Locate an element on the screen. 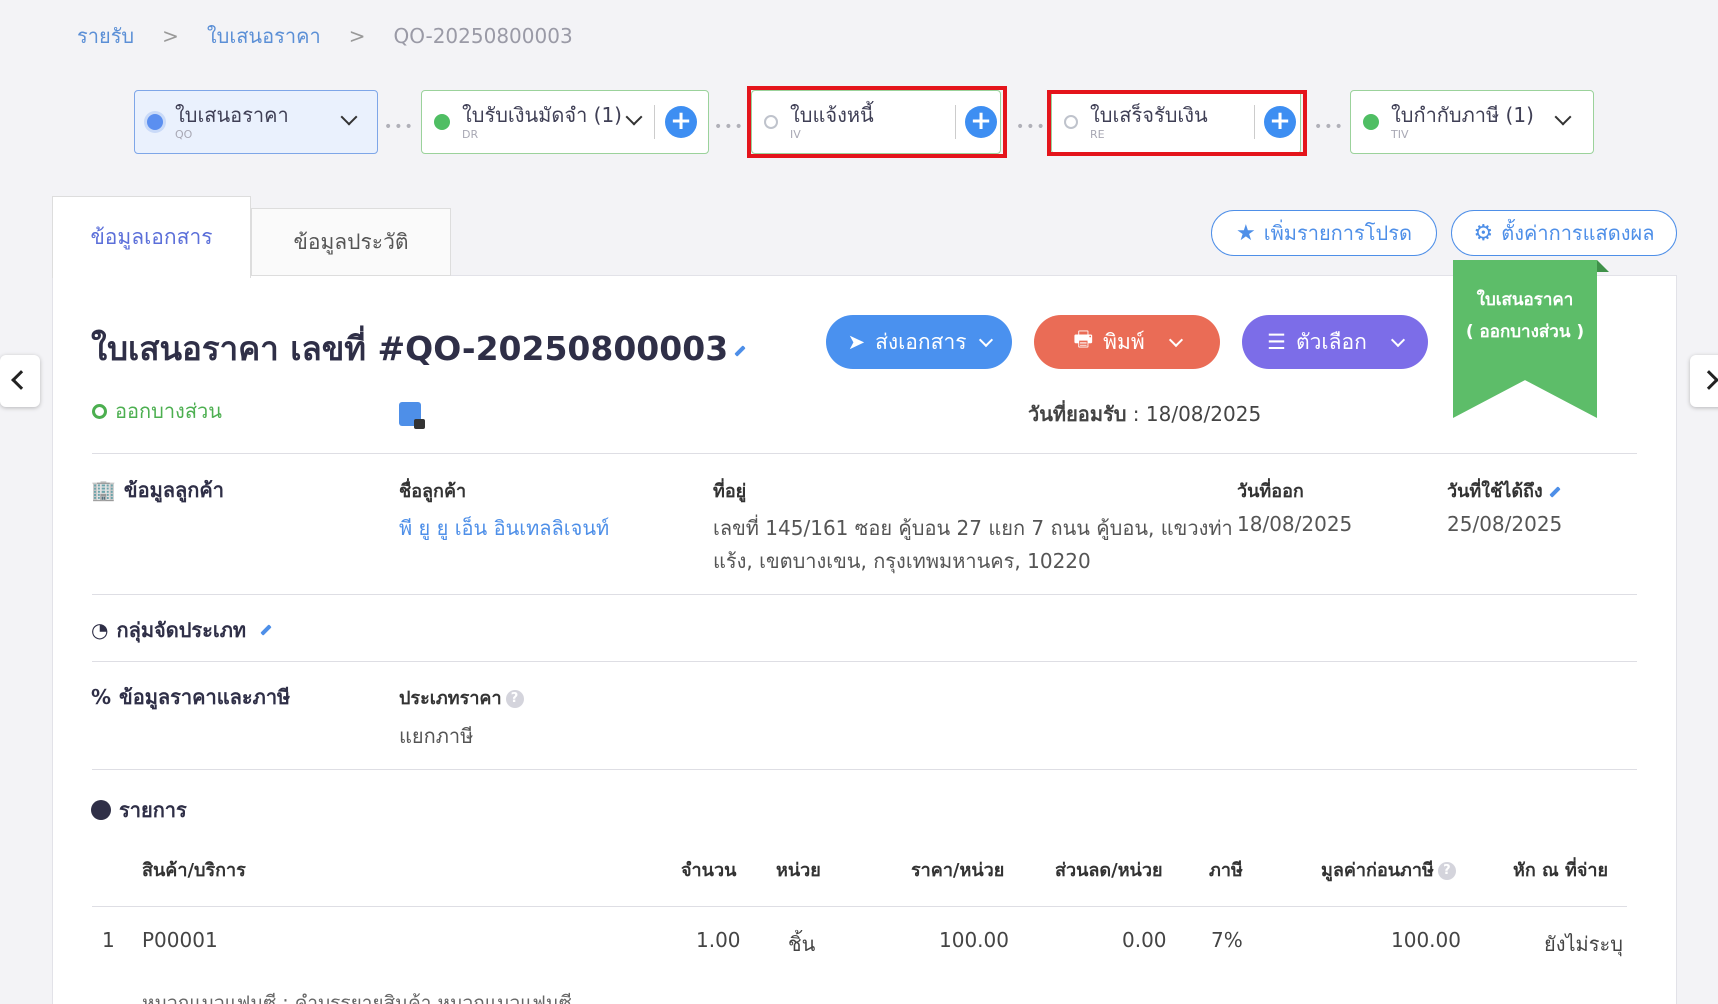 This screenshot has height=1004, width=1718. menu-icon: ☰ is located at coordinates (1276, 342).